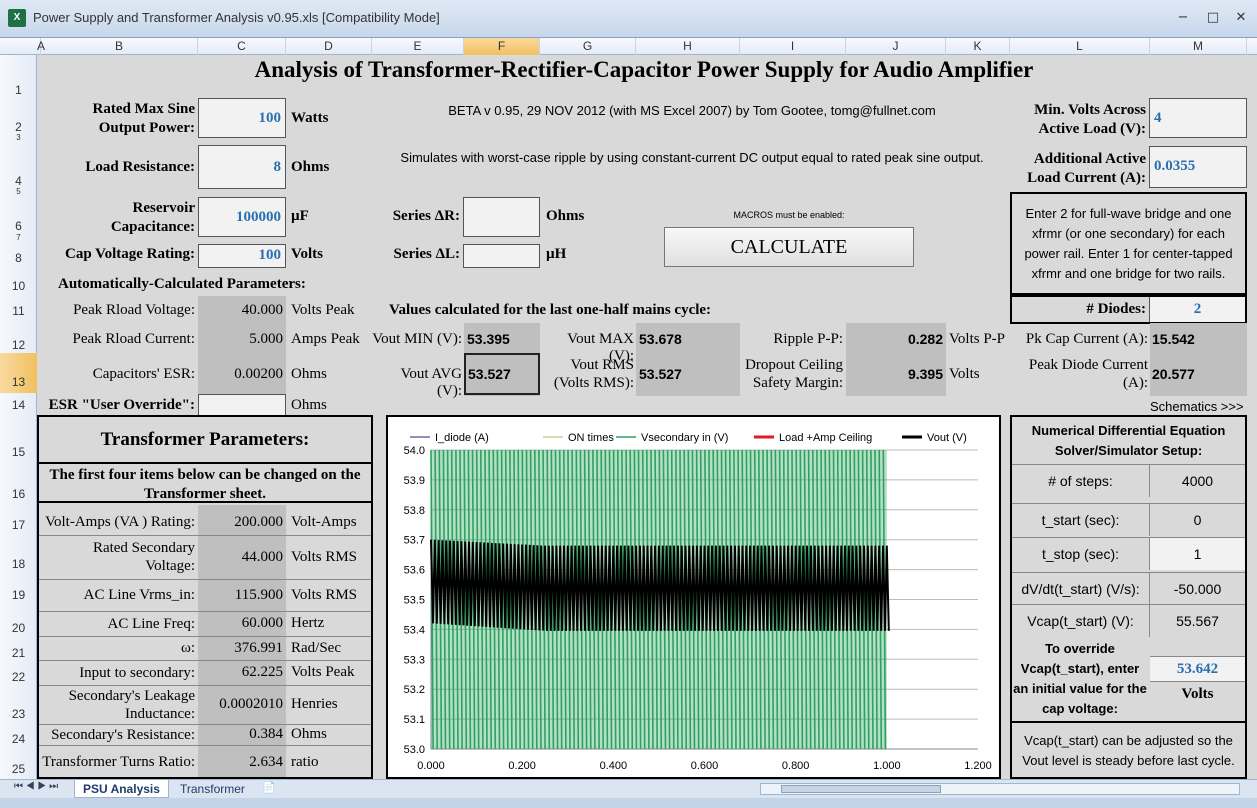 The height and width of the screenshot is (808, 1257). What do you see at coordinates (1198, 118) in the screenshot?
I see `min-volts-input: 4` at bounding box center [1198, 118].